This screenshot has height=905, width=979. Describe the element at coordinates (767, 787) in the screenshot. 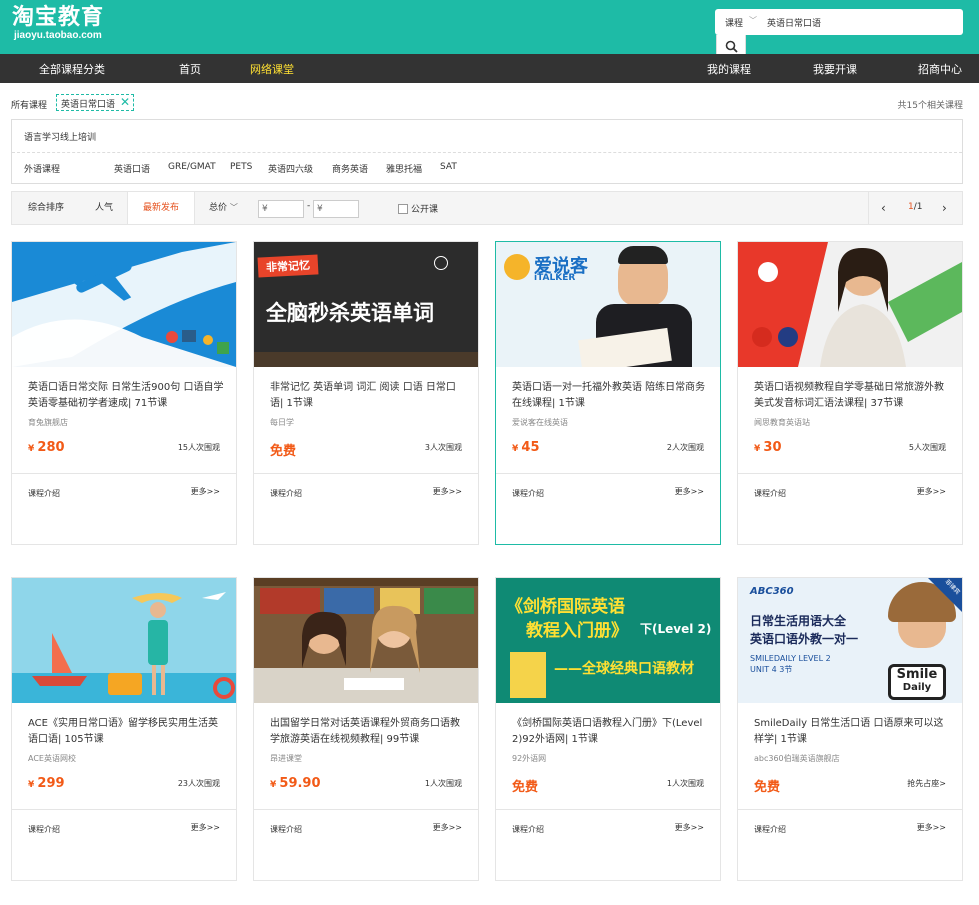

I see `course-price: 免费` at that location.